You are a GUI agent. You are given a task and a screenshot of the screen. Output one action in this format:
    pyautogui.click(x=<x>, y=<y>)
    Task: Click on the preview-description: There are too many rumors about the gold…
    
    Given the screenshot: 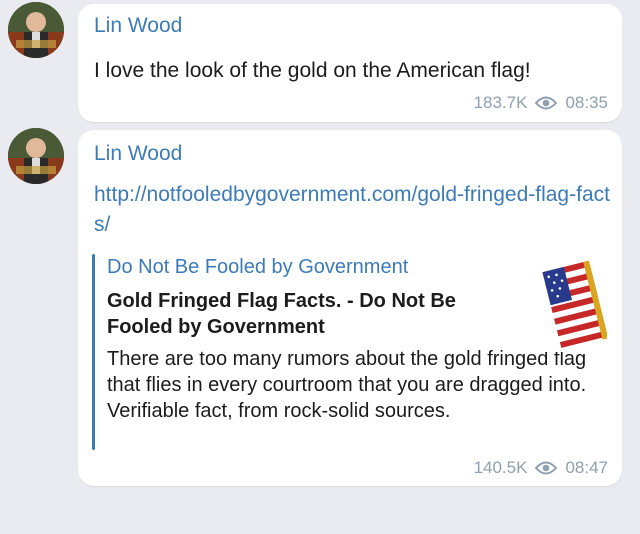 What is the action you would take?
    pyautogui.click(x=347, y=385)
    